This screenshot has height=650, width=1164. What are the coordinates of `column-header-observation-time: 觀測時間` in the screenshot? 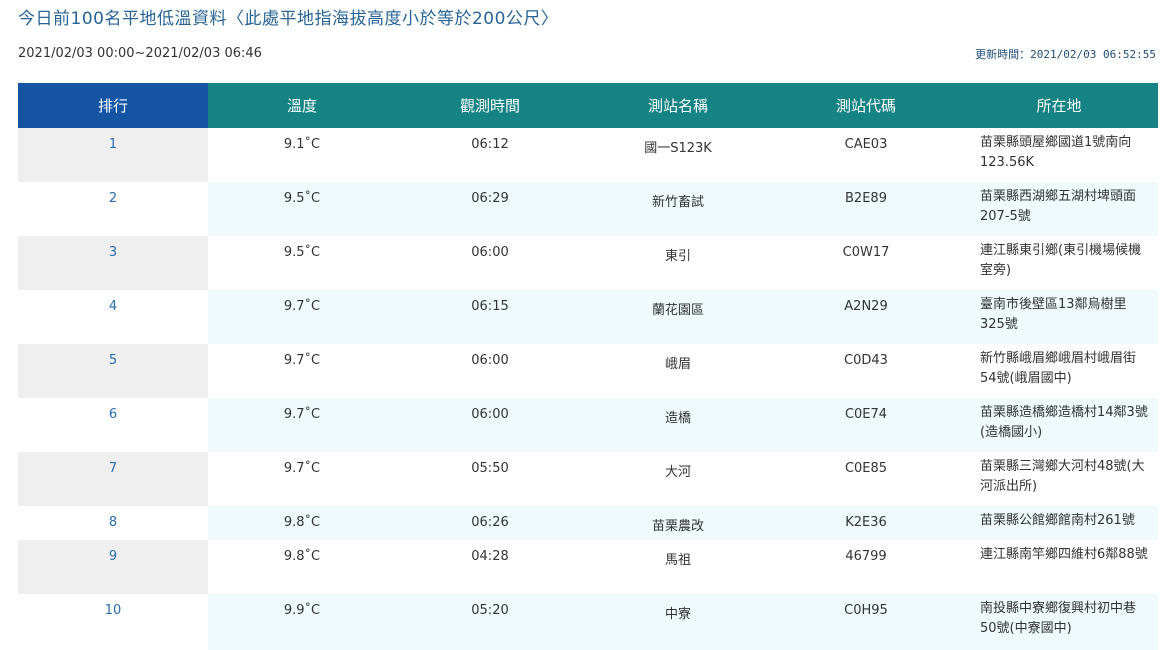 It's located at (490, 105).